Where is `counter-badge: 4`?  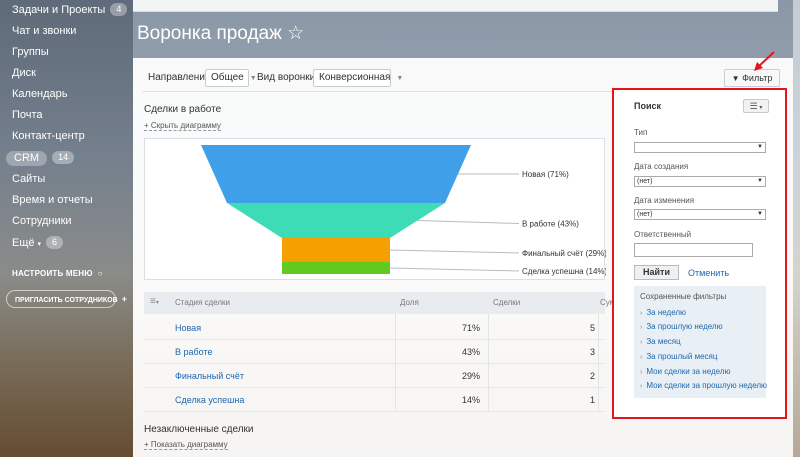 counter-badge: 4 is located at coordinates (119, 9).